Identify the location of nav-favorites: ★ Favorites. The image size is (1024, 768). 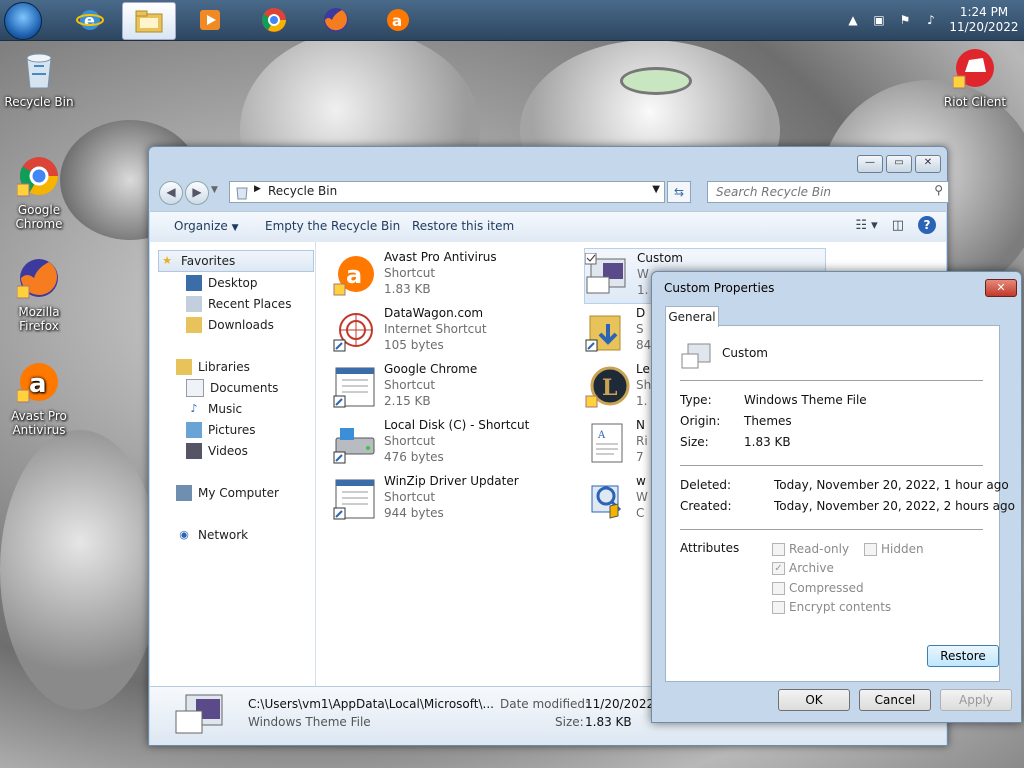
(236, 261).